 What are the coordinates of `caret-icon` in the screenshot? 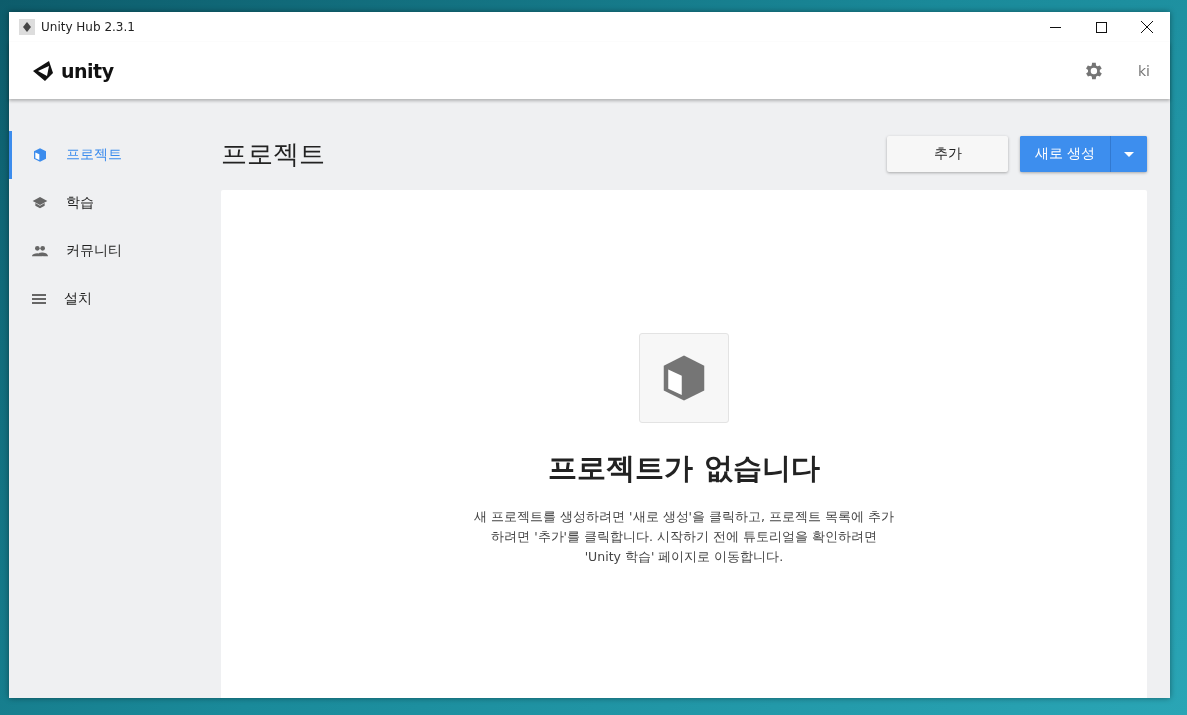 It's located at (1129, 154).